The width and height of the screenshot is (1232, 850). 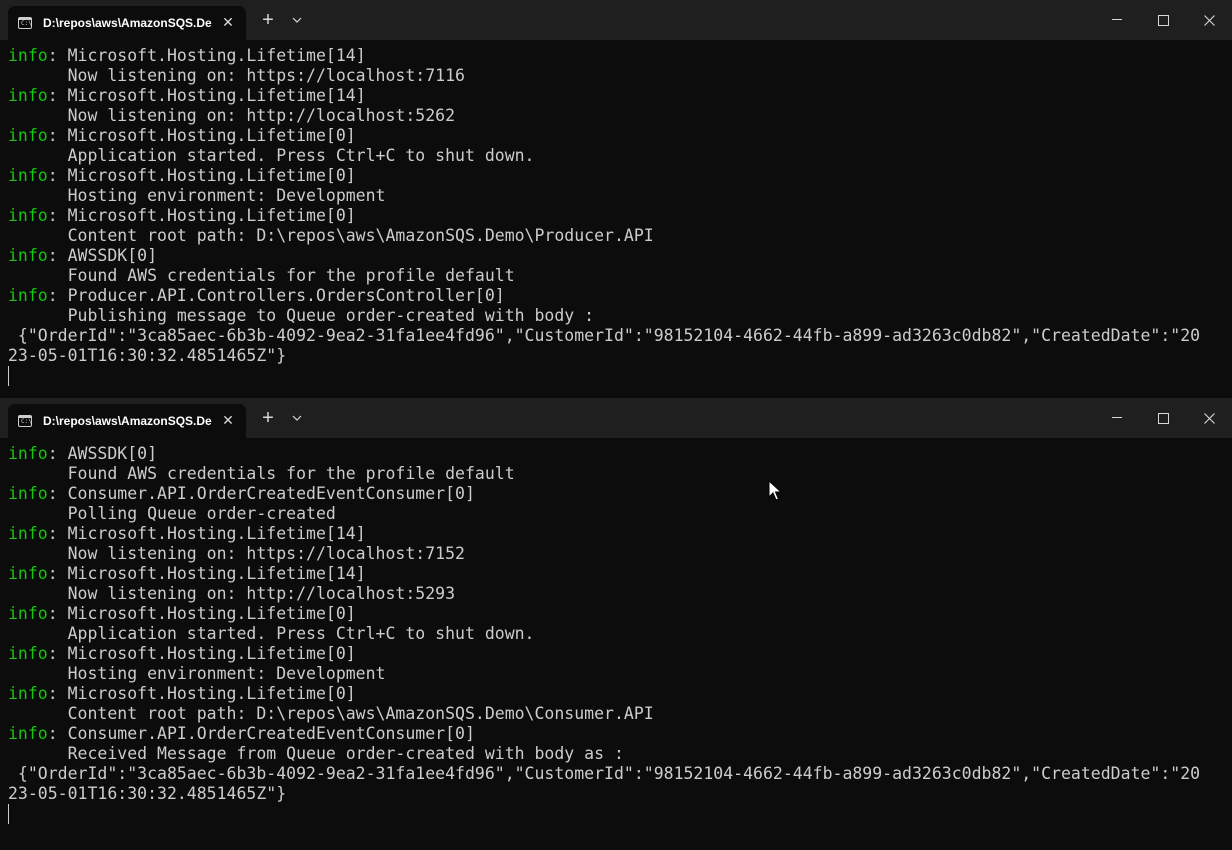 I want to click on terminal-line: Now listening on: http://localhost:5293, so click(x=620, y=594).